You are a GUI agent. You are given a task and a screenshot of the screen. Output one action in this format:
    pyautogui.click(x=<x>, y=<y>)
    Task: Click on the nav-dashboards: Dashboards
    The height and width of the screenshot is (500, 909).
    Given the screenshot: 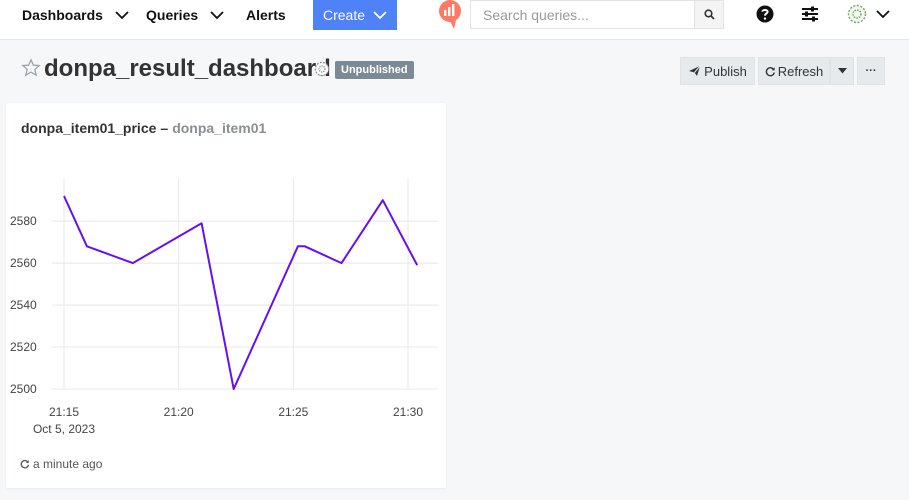 What is the action you would take?
    pyautogui.click(x=75, y=15)
    